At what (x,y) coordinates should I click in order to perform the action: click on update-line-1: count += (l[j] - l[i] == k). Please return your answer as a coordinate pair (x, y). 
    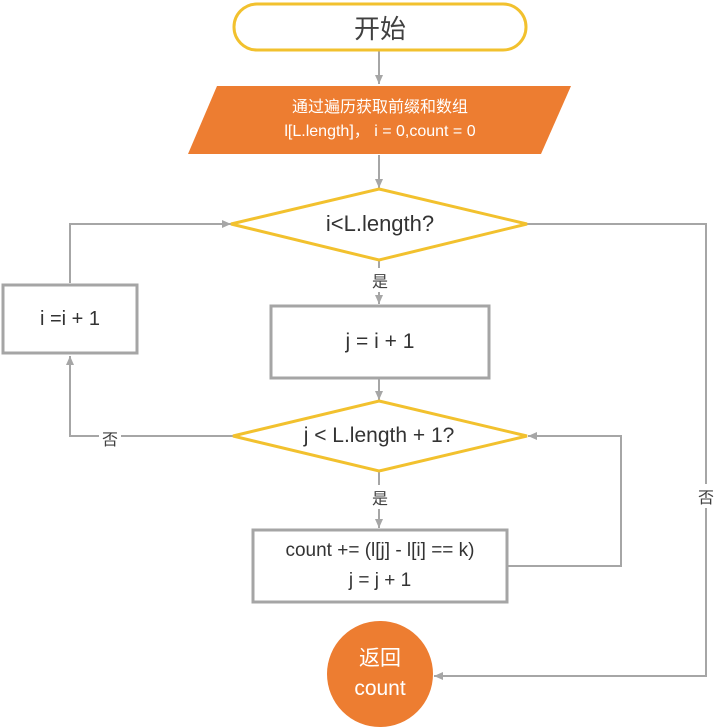
    Looking at the image, I should click on (380, 550).